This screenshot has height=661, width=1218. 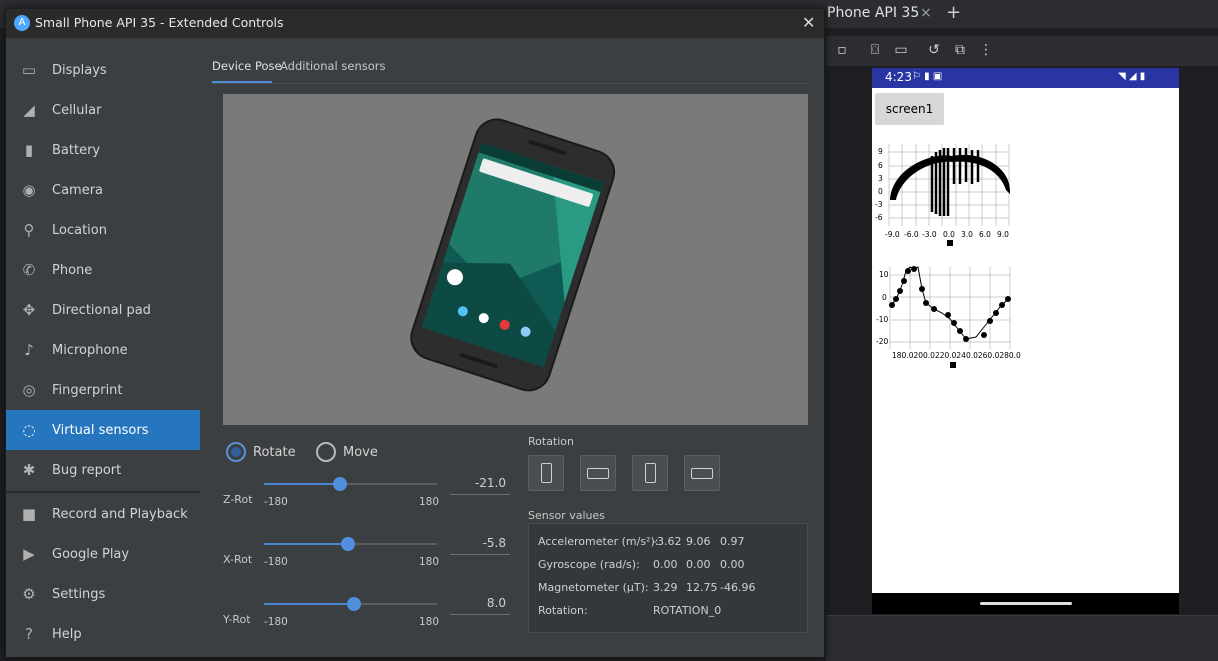 What do you see at coordinates (882, 341) in the screenshot?
I see `chart2-ytick: -20` at bounding box center [882, 341].